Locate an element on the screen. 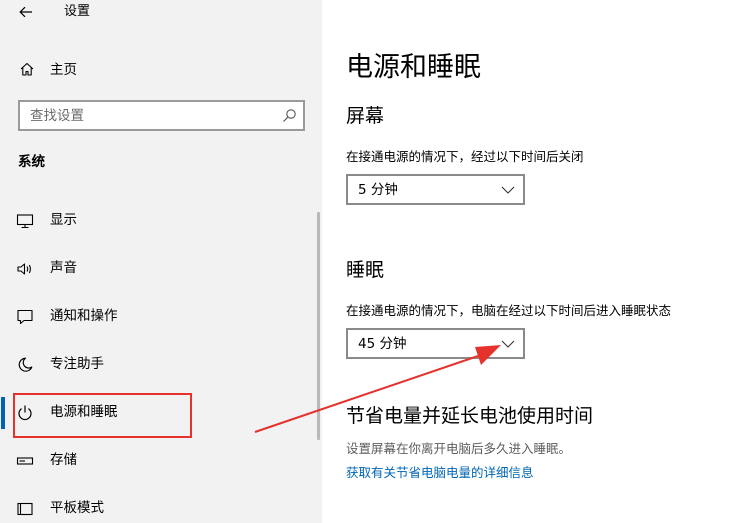 Image resolution: width=749 pixels, height=523 pixels. app-title: 设置 is located at coordinates (77, 11).